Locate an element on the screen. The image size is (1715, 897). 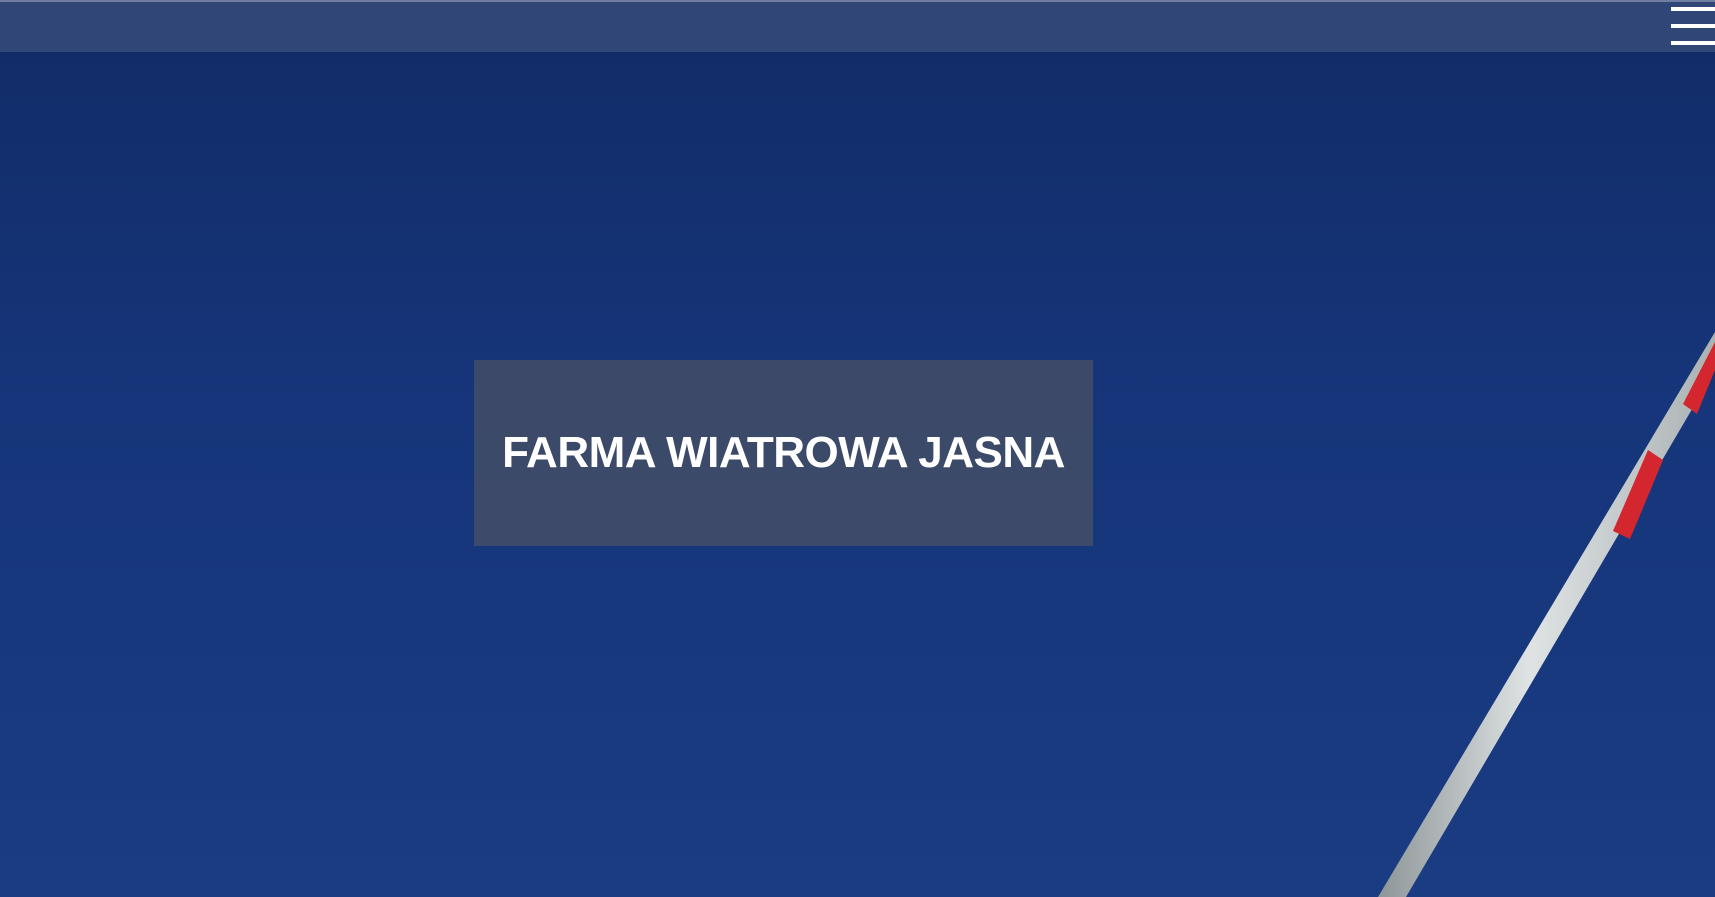
hero-title: FARMA WIATROWA JASNA is located at coordinates (783, 452).